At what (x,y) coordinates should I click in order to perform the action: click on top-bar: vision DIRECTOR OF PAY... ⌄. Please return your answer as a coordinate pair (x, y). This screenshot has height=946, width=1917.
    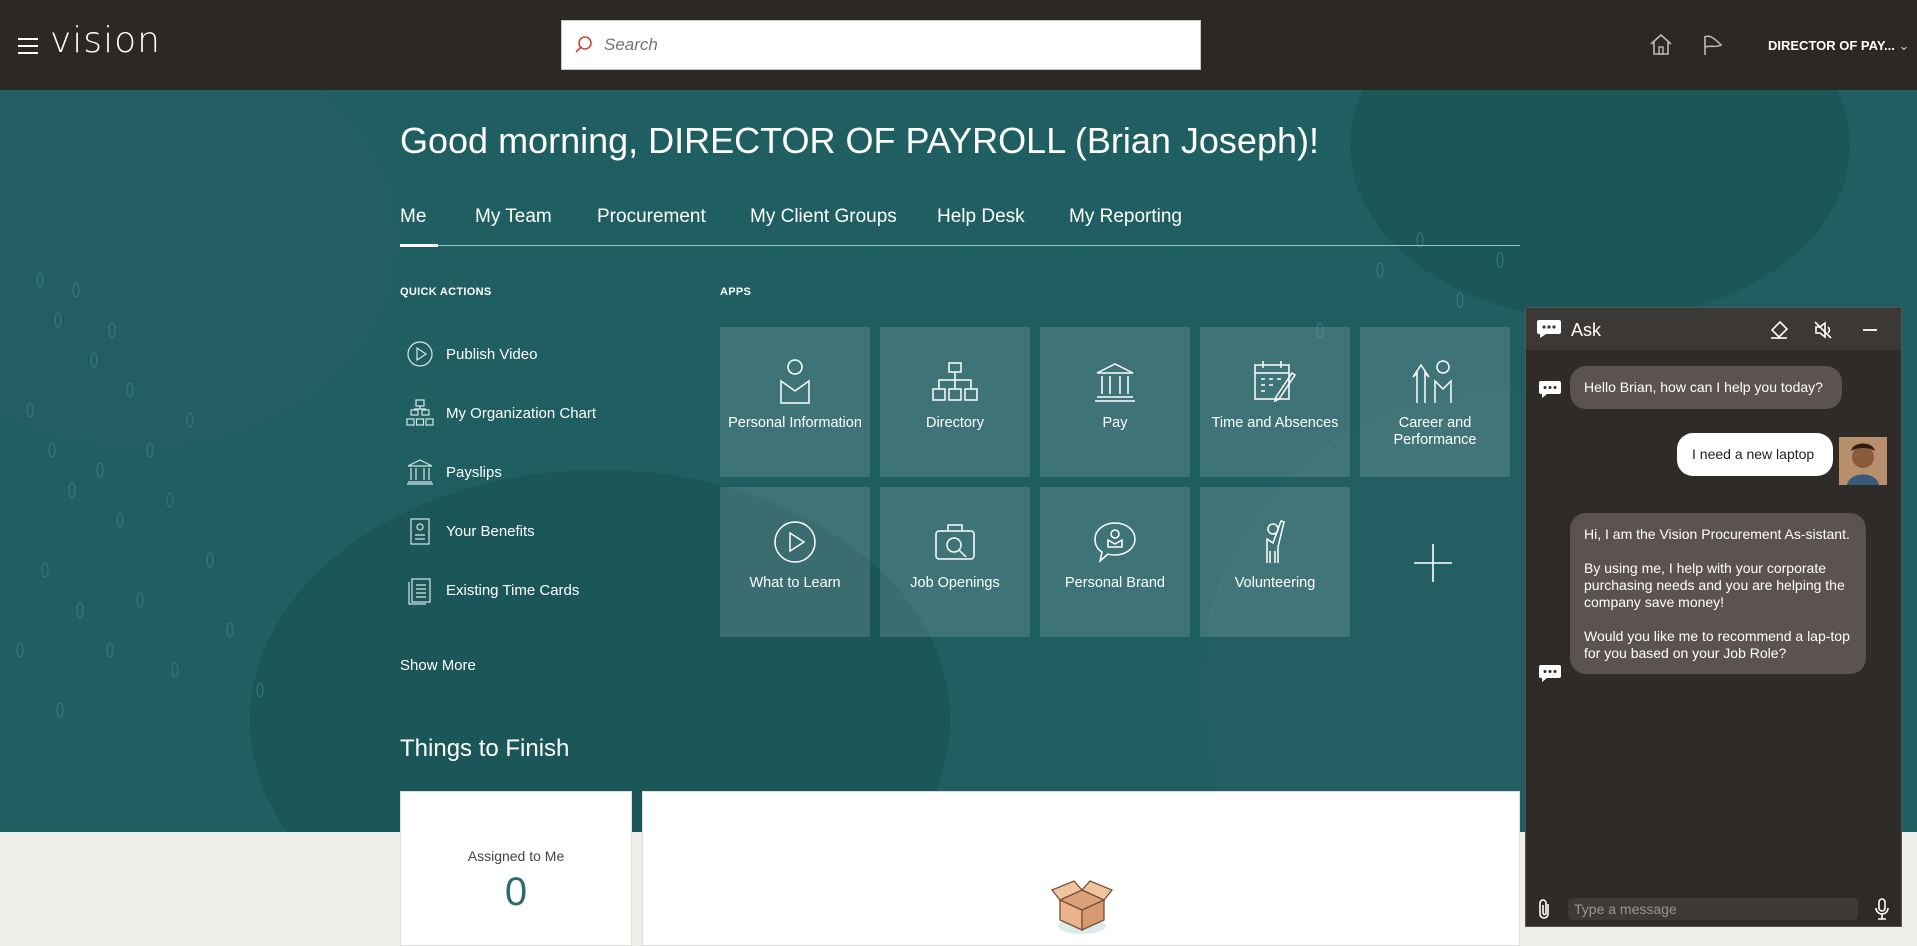
    Looking at the image, I should click on (958, 45).